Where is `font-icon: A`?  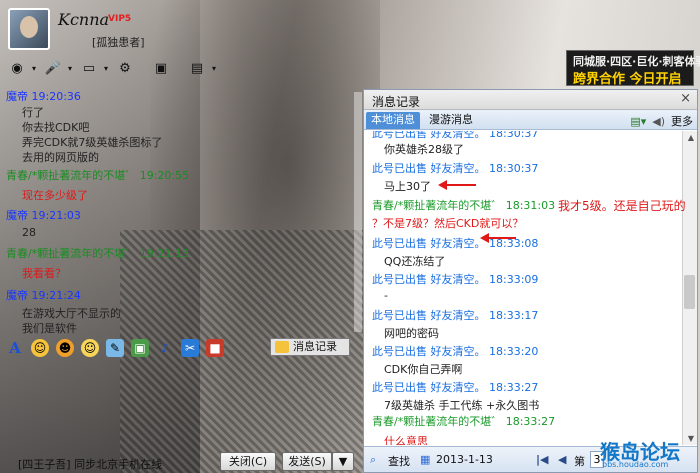 font-icon: A is located at coordinates (15, 348).